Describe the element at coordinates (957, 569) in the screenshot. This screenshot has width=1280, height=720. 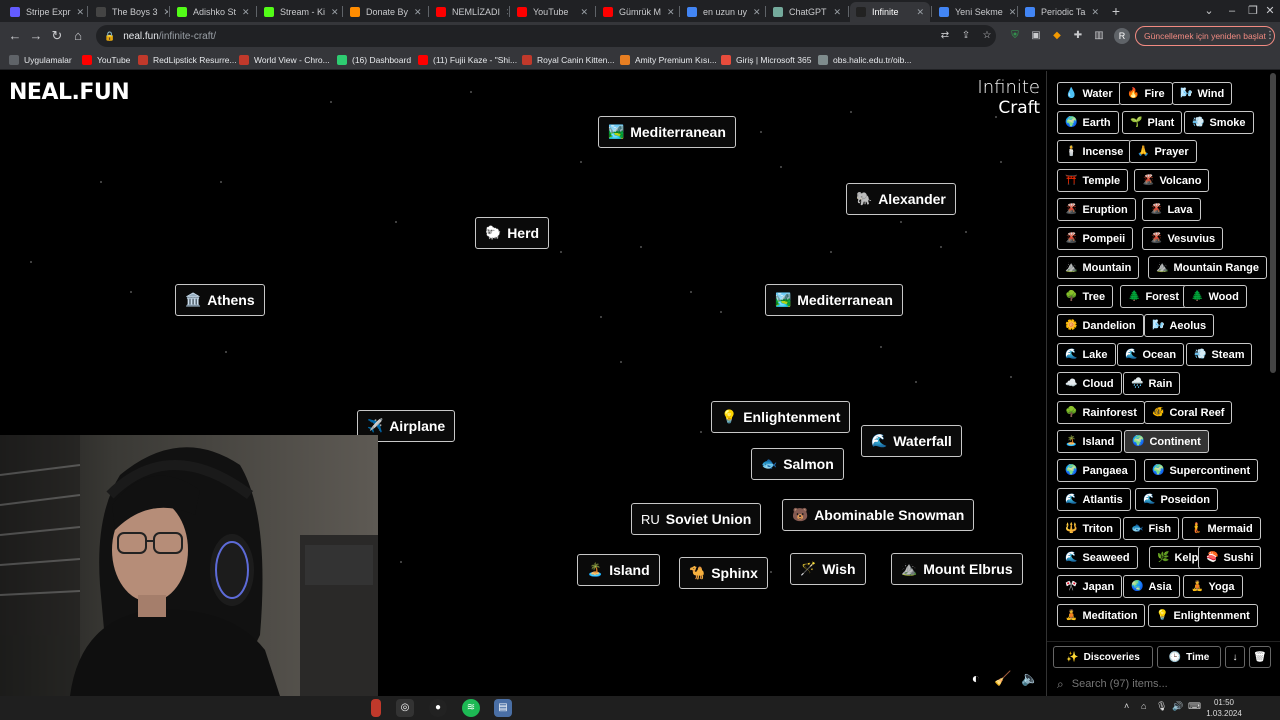
I see `canvas-element: ⛰️ Mount Elbrus` at that location.